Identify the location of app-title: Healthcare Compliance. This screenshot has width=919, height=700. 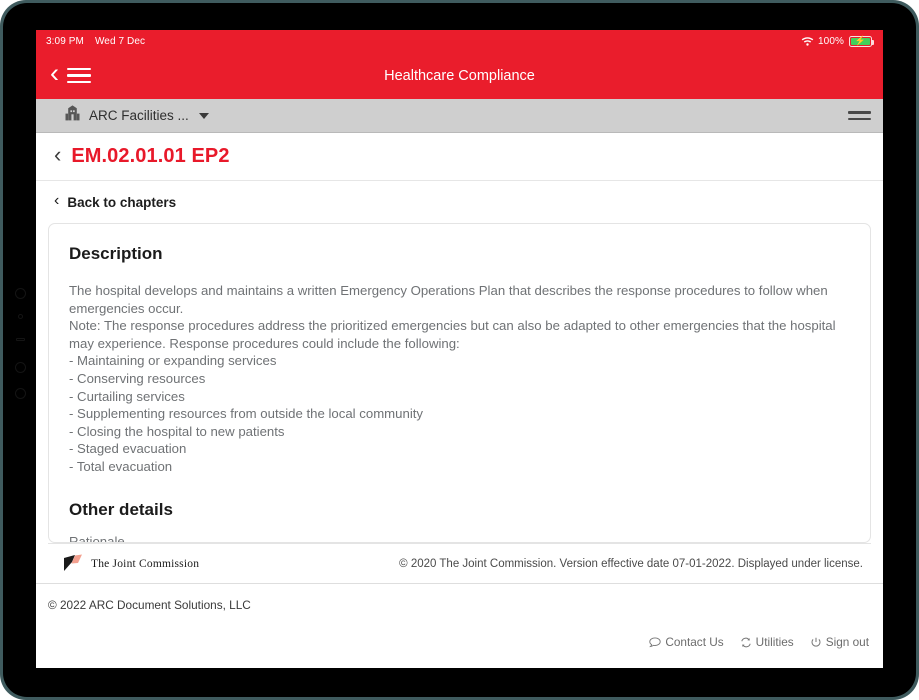
(459, 75).